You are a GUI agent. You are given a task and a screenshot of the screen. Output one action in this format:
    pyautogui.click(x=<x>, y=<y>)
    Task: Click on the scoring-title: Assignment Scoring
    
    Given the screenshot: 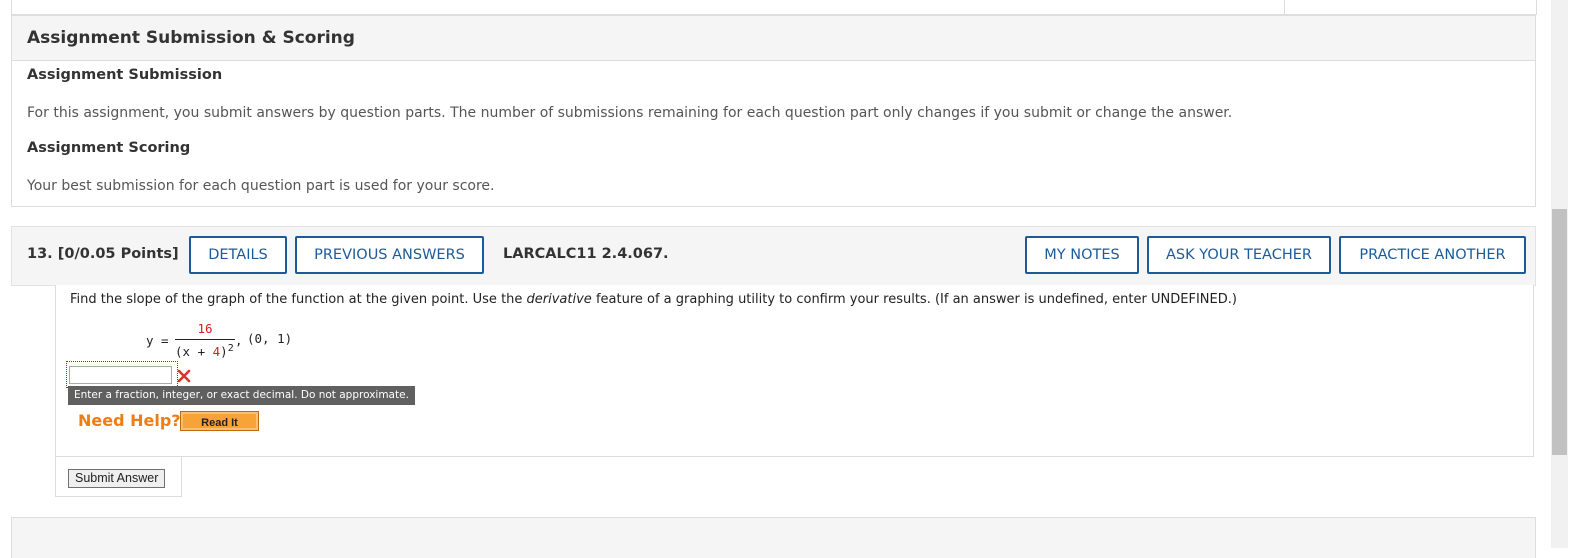 What is the action you would take?
    pyautogui.click(x=109, y=148)
    